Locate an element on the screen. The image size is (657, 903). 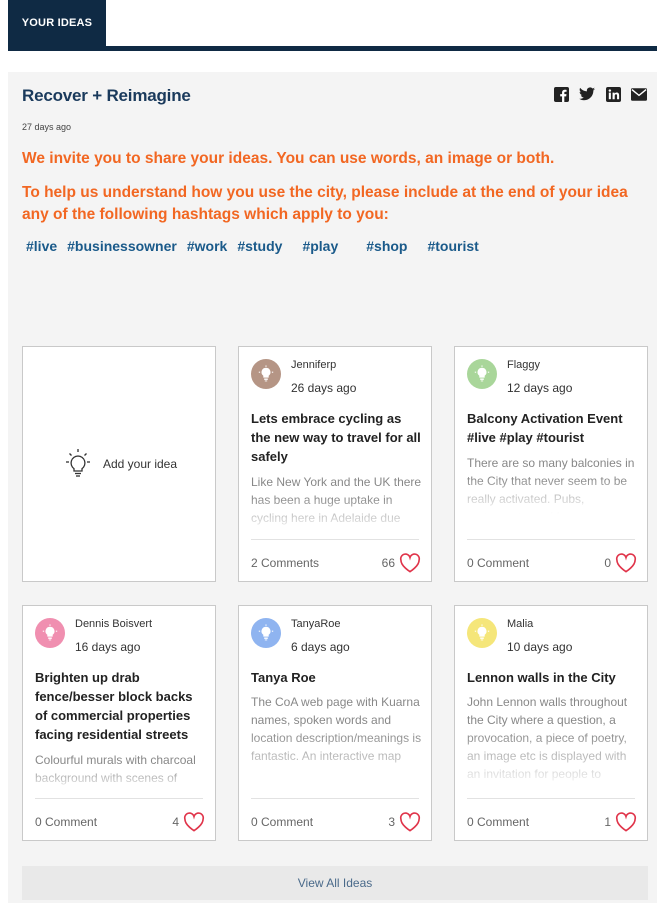
like-count: 0 is located at coordinates (607, 563).